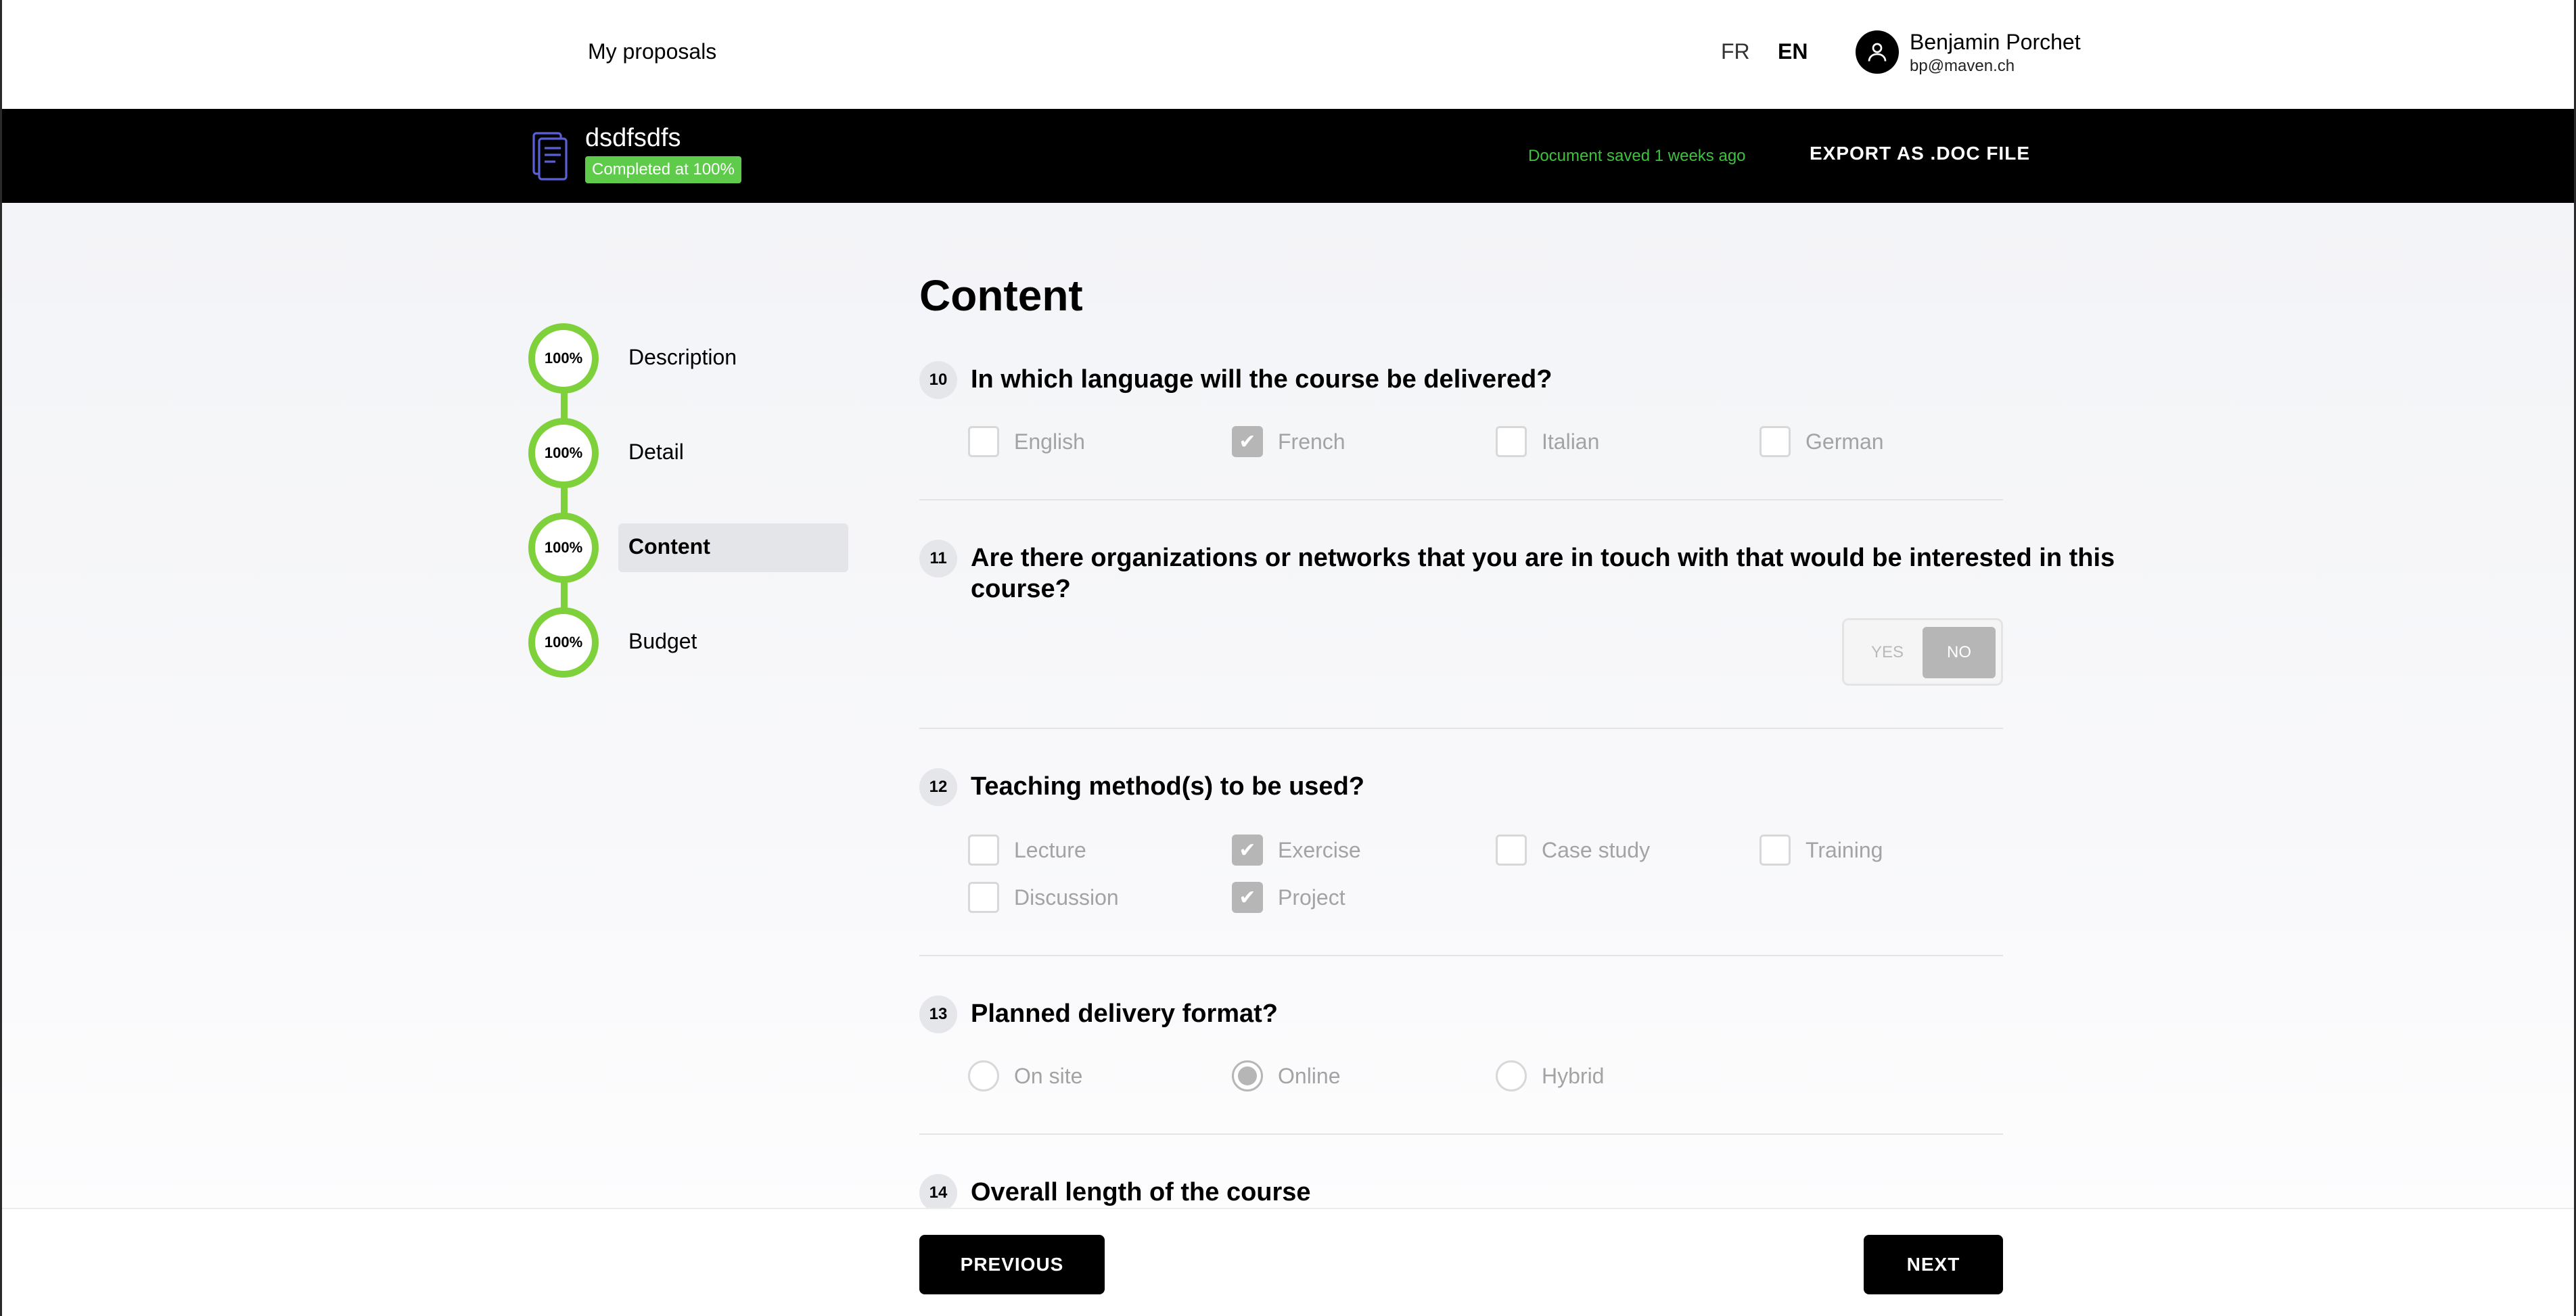 The image size is (2576, 1316). What do you see at coordinates (1012, 1264) in the screenshot?
I see `previous-button: PREVIOUS` at bounding box center [1012, 1264].